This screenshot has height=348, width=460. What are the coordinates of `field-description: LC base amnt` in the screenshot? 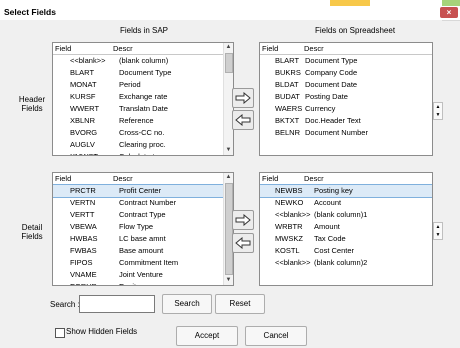 It's located at (142, 238).